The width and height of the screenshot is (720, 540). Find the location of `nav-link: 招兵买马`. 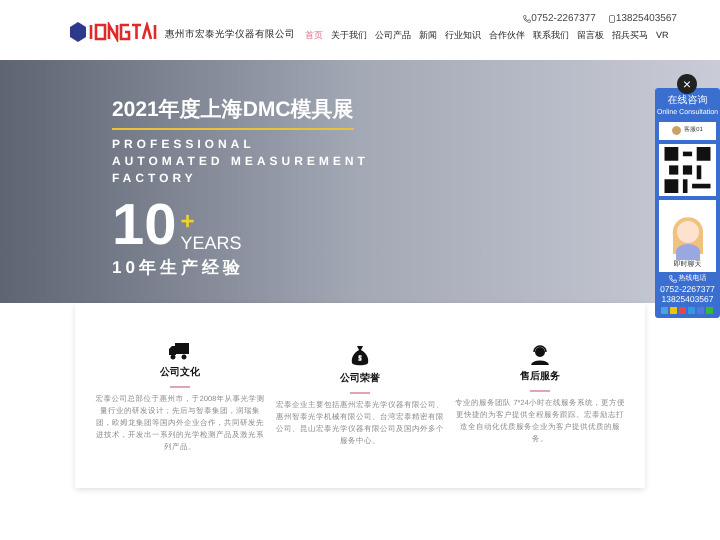

nav-link: 招兵买马 is located at coordinates (630, 35).